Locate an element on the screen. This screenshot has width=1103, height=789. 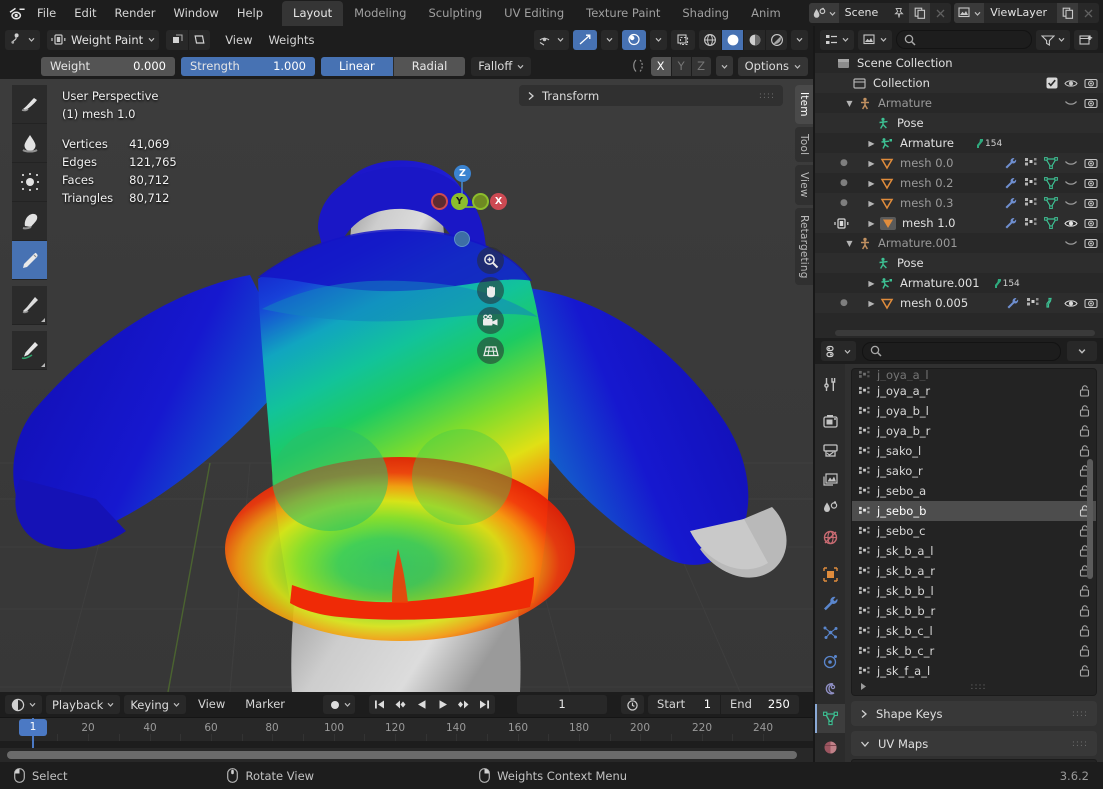
checkbox-checked-icon is located at coordinates (1052, 83).